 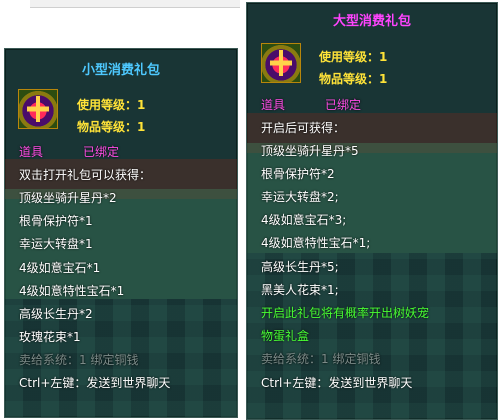 What do you see at coordinates (316, 243) in the screenshot?
I see `content-line: 4级如意特性宝石*1;` at bounding box center [316, 243].